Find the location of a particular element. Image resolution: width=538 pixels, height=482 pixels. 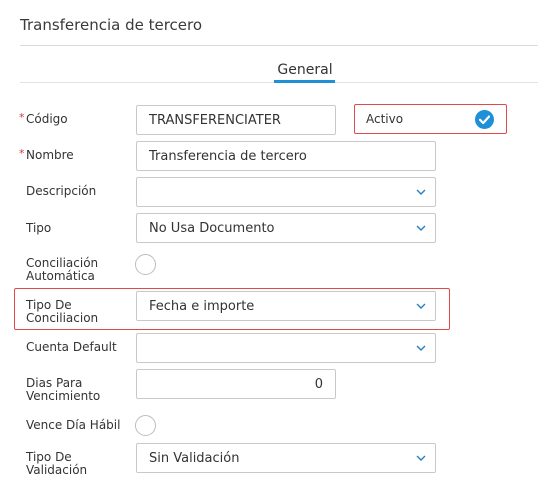

activo-label: Activo is located at coordinates (385, 119).